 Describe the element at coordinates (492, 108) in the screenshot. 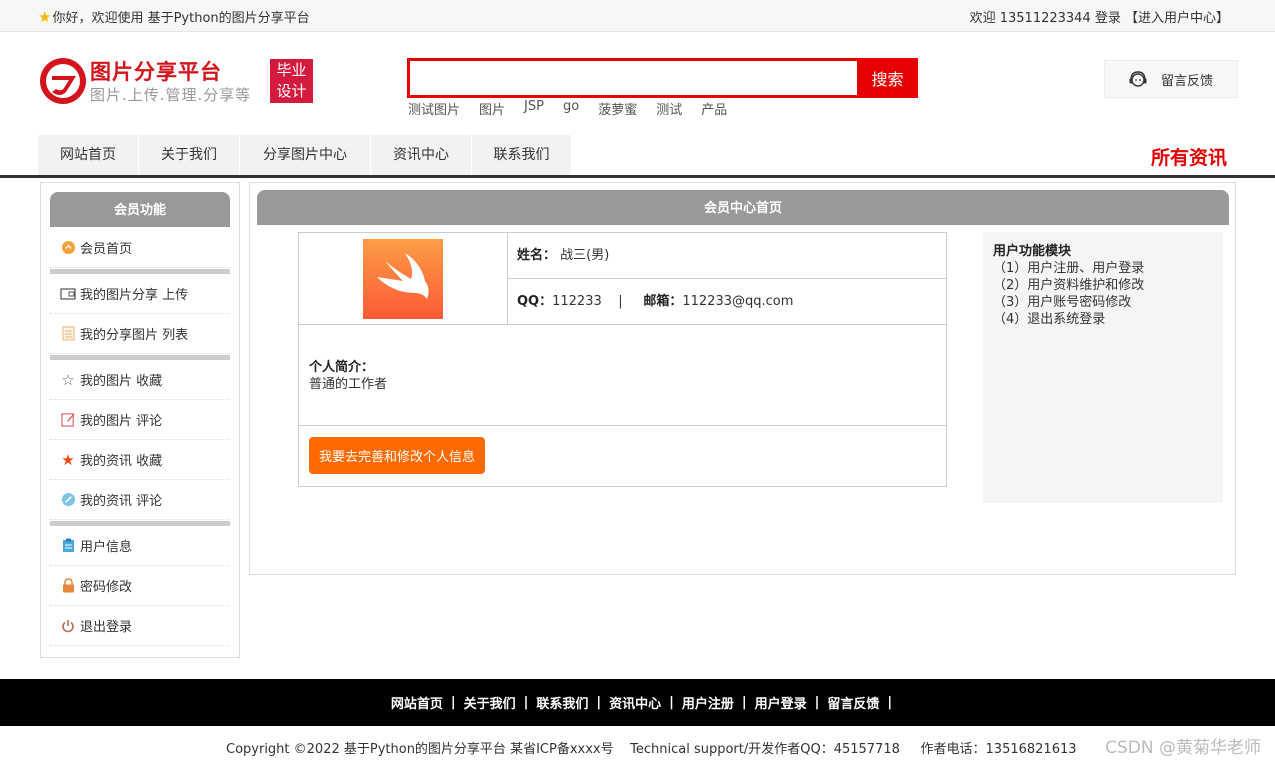

I see `hot-keyword: 图片` at that location.